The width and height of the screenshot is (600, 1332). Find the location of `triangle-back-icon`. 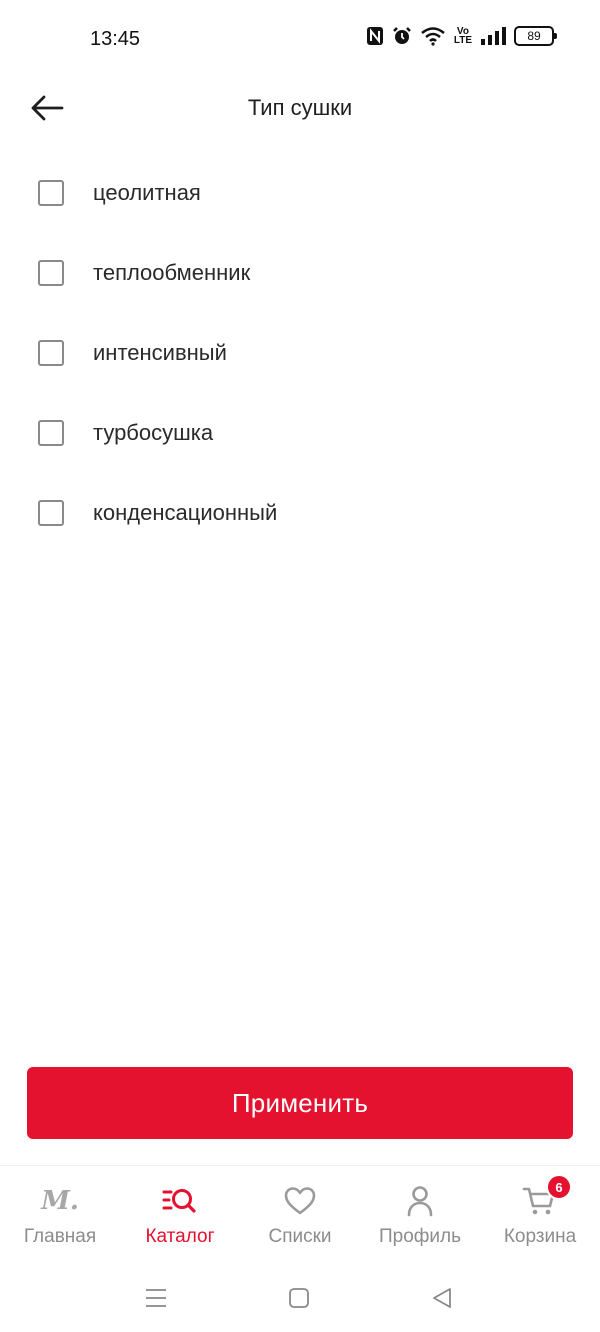

triangle-back-icon is located at coordinates (442, 1298).